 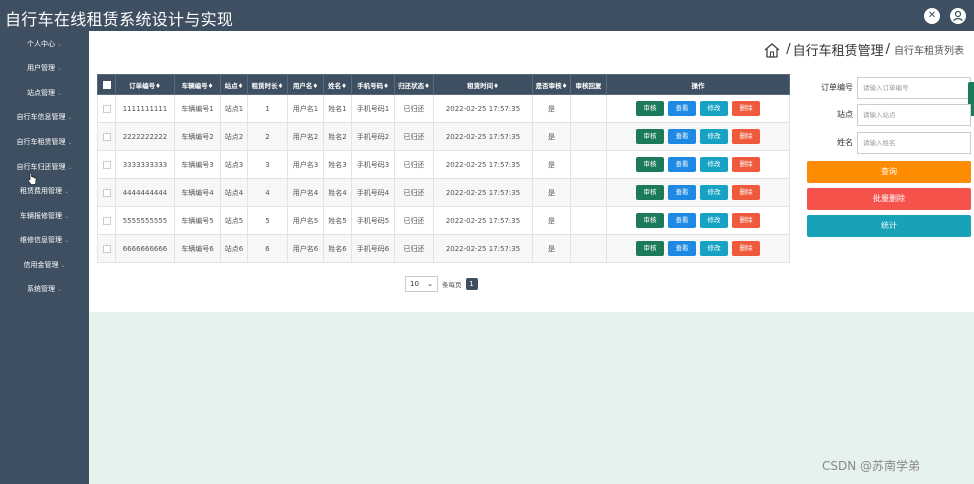 What do you see at coordinates (337, 108) in the screenshot?
I see `cell-name: 姓名1` at bounding box center [337, 108].